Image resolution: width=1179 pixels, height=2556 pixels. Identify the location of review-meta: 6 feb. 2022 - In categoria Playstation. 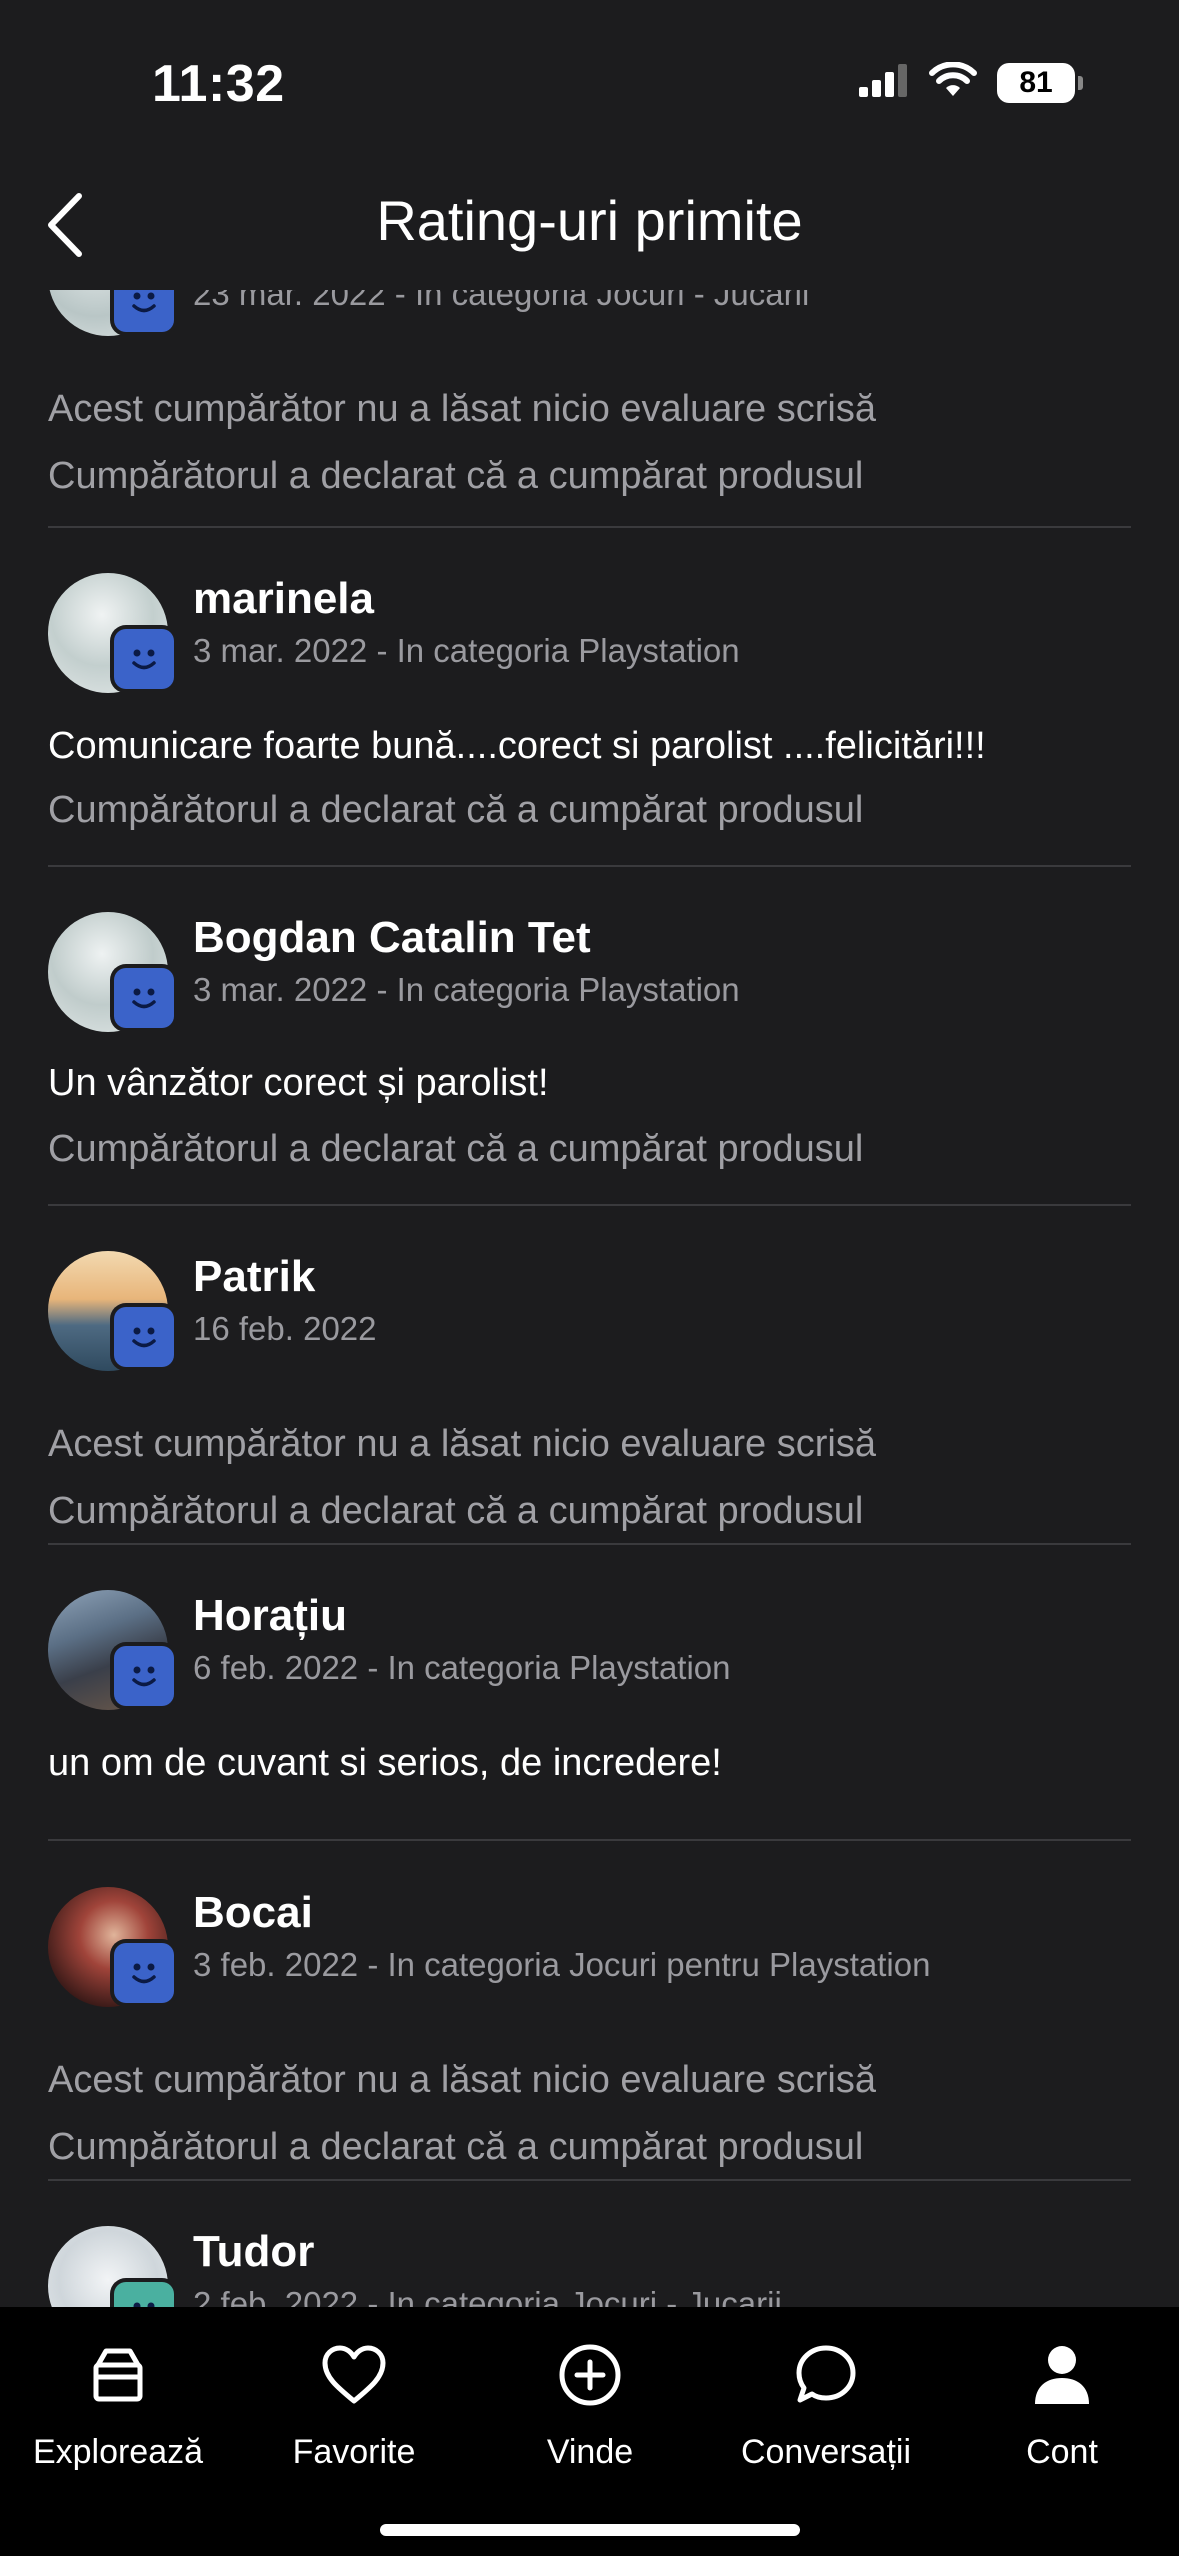
(462, 1667).